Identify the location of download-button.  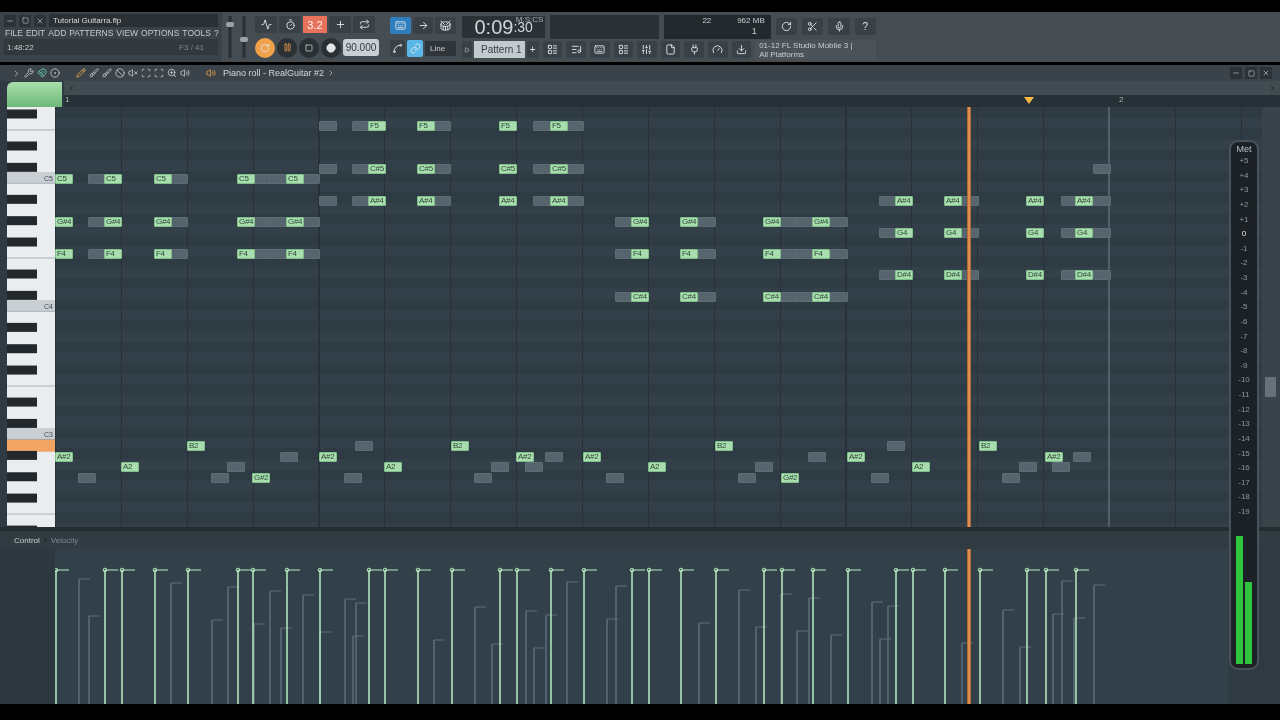
(741, 49).